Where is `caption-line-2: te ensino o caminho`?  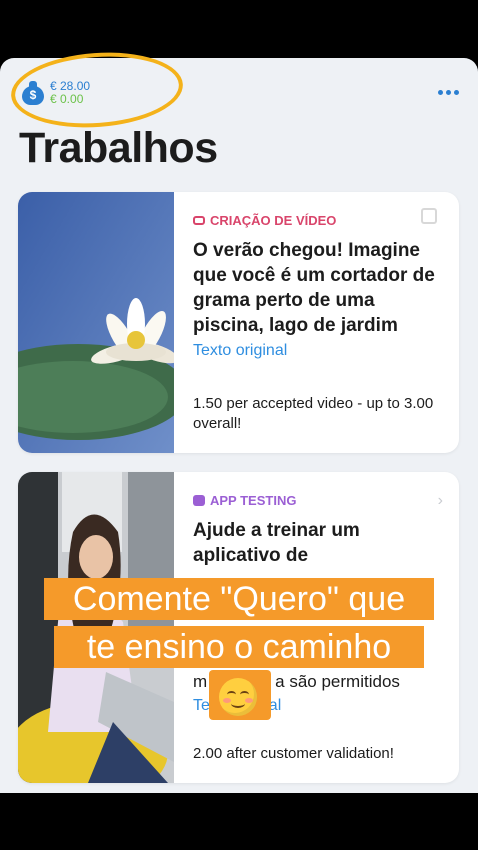
caption-line-2: te ensino o caminho is located at coordinates (239, 647).